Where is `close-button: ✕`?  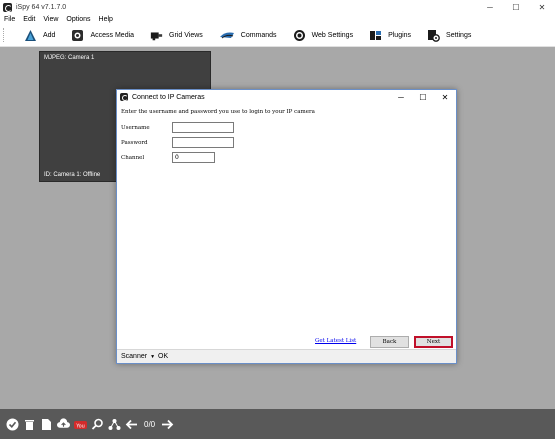 close-button: ✕ is located at coordinates (542, 7).